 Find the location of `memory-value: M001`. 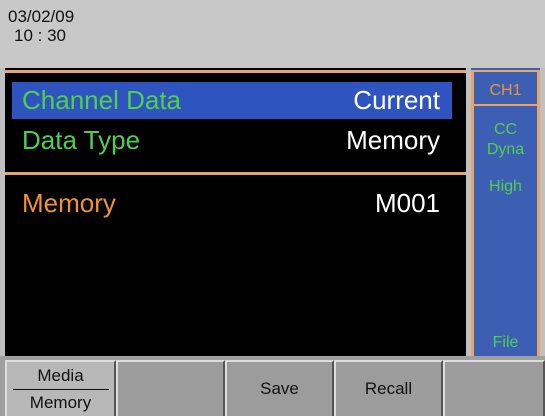

memory-value: M001 is located at coordinates (370, 203).